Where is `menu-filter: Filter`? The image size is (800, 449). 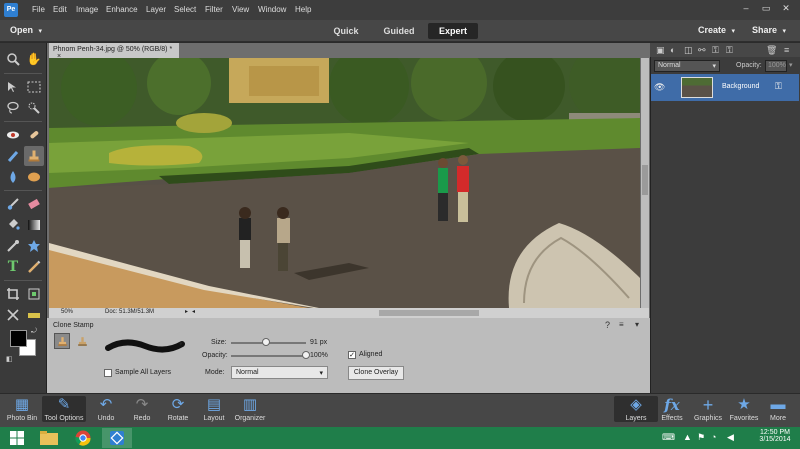
menu-filter: Filter is located at coordinates (214, 9).